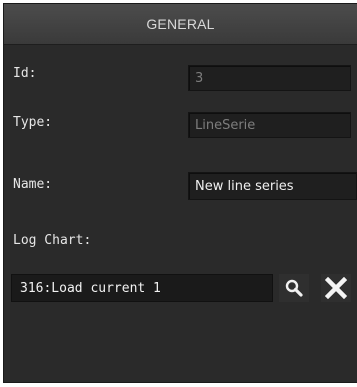  I want to click on log-chart-clear-button, so click(336, 288).